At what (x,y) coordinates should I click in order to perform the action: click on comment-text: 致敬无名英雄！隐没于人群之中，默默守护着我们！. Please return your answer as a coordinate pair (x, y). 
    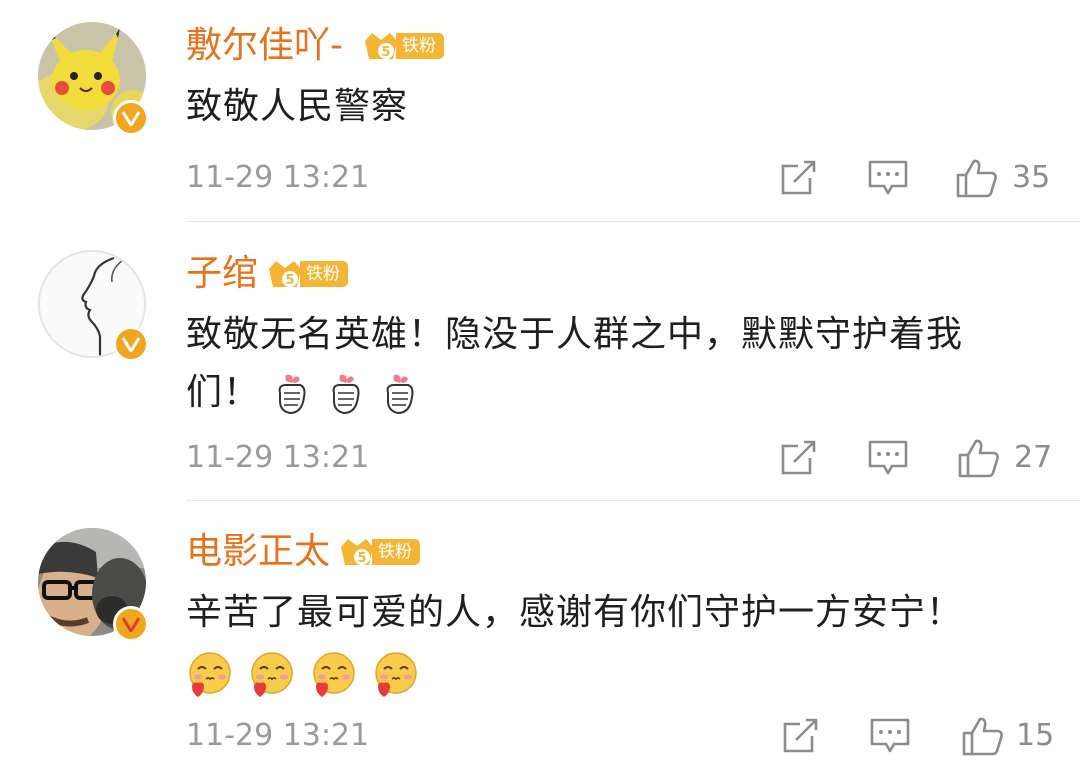
    Looking at the image, I should click on (601, 364).